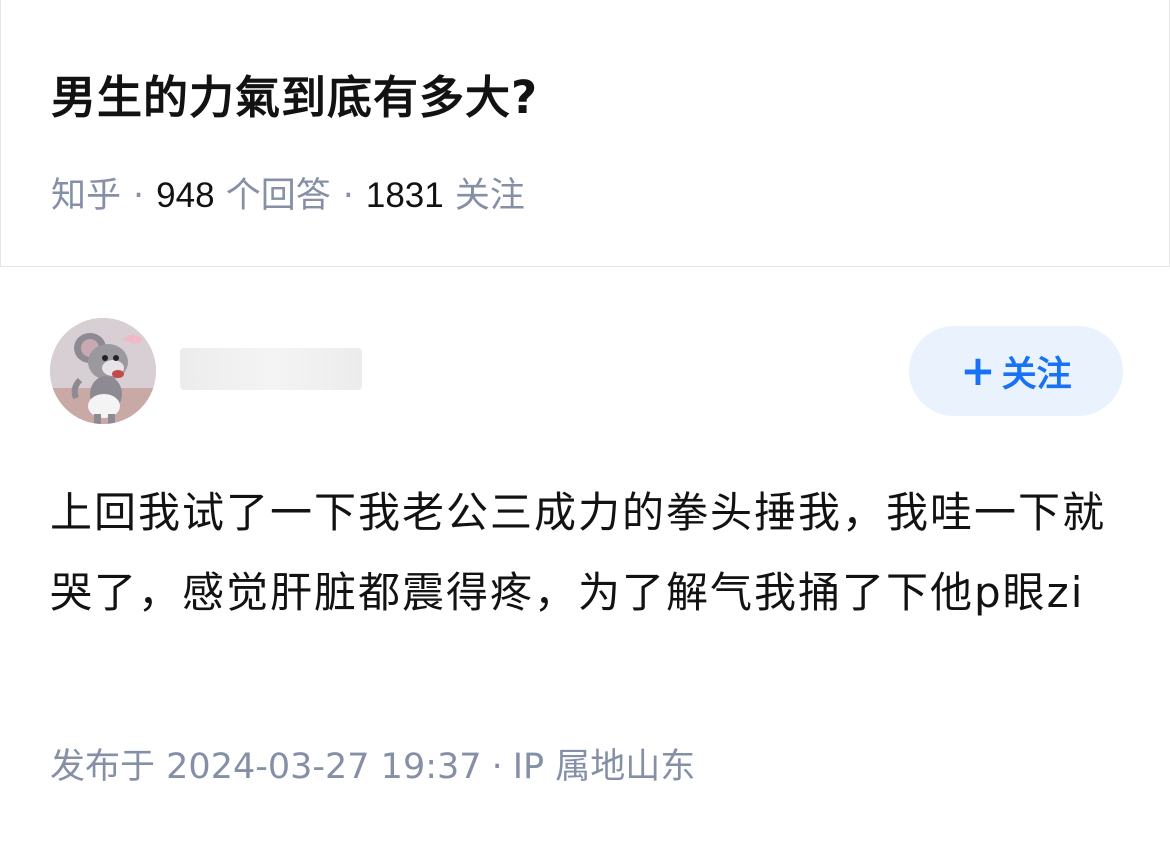 Image resolution: width=1170 pixels, height=854 pixels. I want to click on follow-button: + 关注, so click(1016, 371).